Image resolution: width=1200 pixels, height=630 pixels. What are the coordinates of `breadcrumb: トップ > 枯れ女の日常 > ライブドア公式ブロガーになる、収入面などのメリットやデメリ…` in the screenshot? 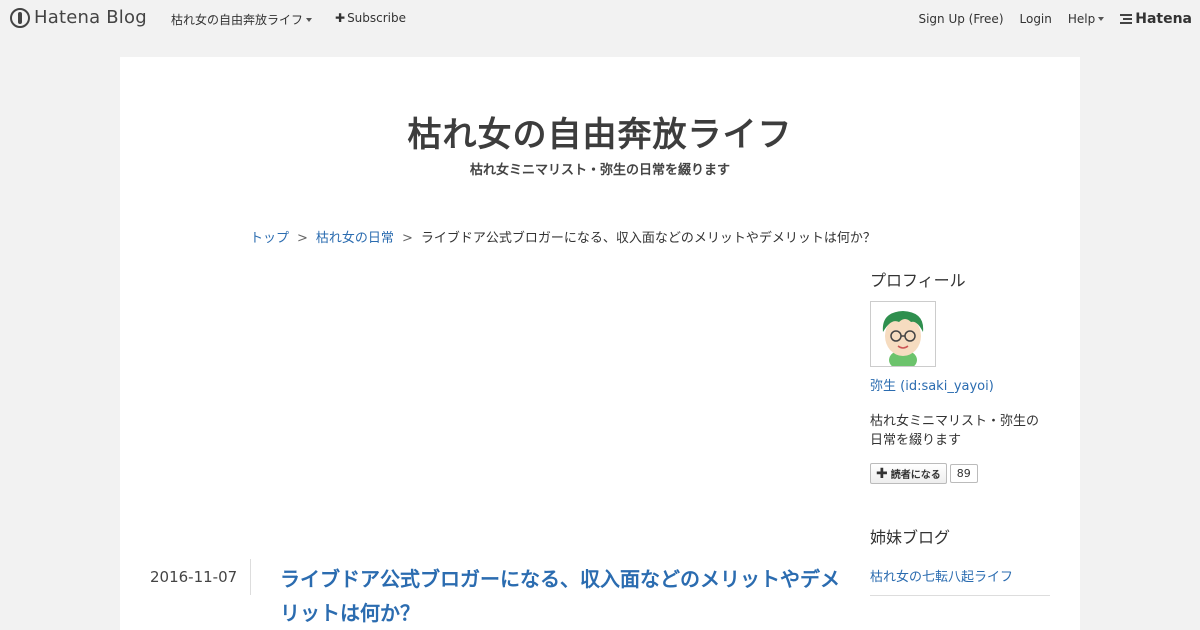 It's located at (563, 236).